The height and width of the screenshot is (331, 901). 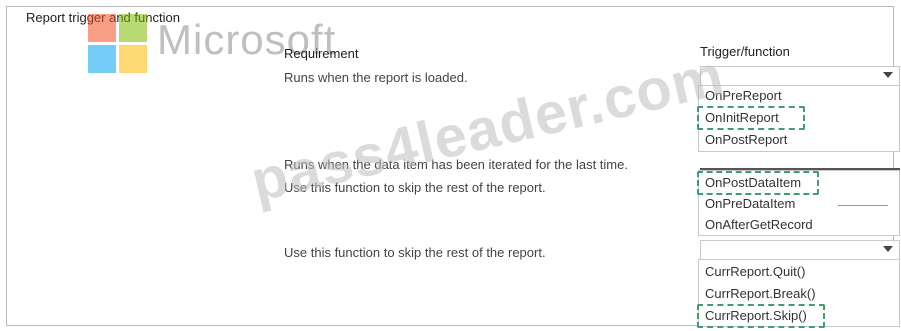 I want to click on option-onpostreport: OnPostReport, so click(x=746, y=139).